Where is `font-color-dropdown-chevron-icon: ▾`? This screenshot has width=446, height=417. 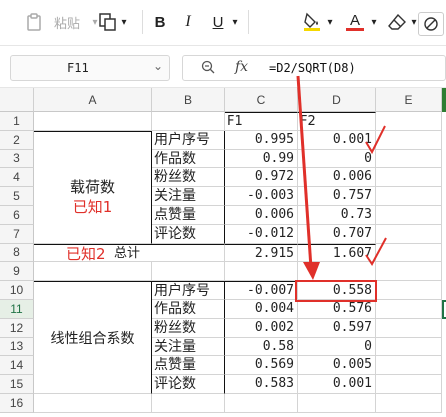
font-color-dropdown-chevron-icon: ▾ is located at coordinates (374, 22).